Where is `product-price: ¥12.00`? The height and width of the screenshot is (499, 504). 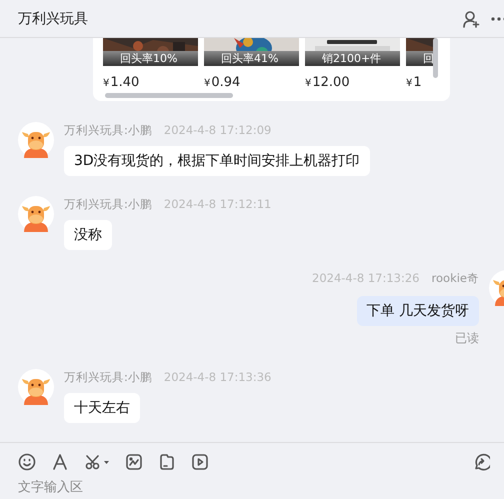
product-price: ¥12.00 is located at coordinates (328, 82).